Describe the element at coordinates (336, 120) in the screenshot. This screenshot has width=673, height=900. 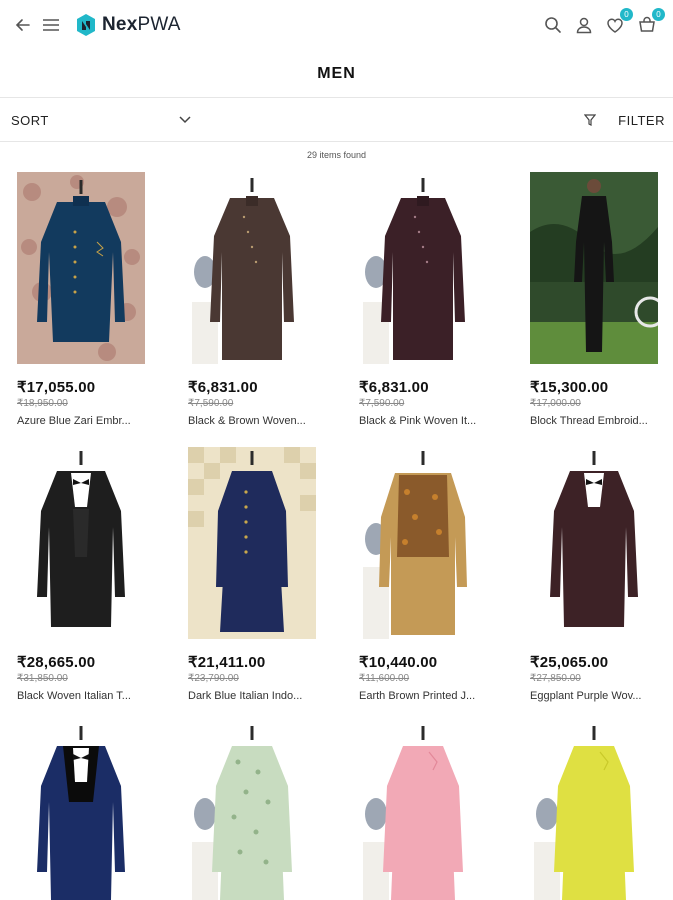
I see `sort-filter-bar: SORT FILTER` at that location.